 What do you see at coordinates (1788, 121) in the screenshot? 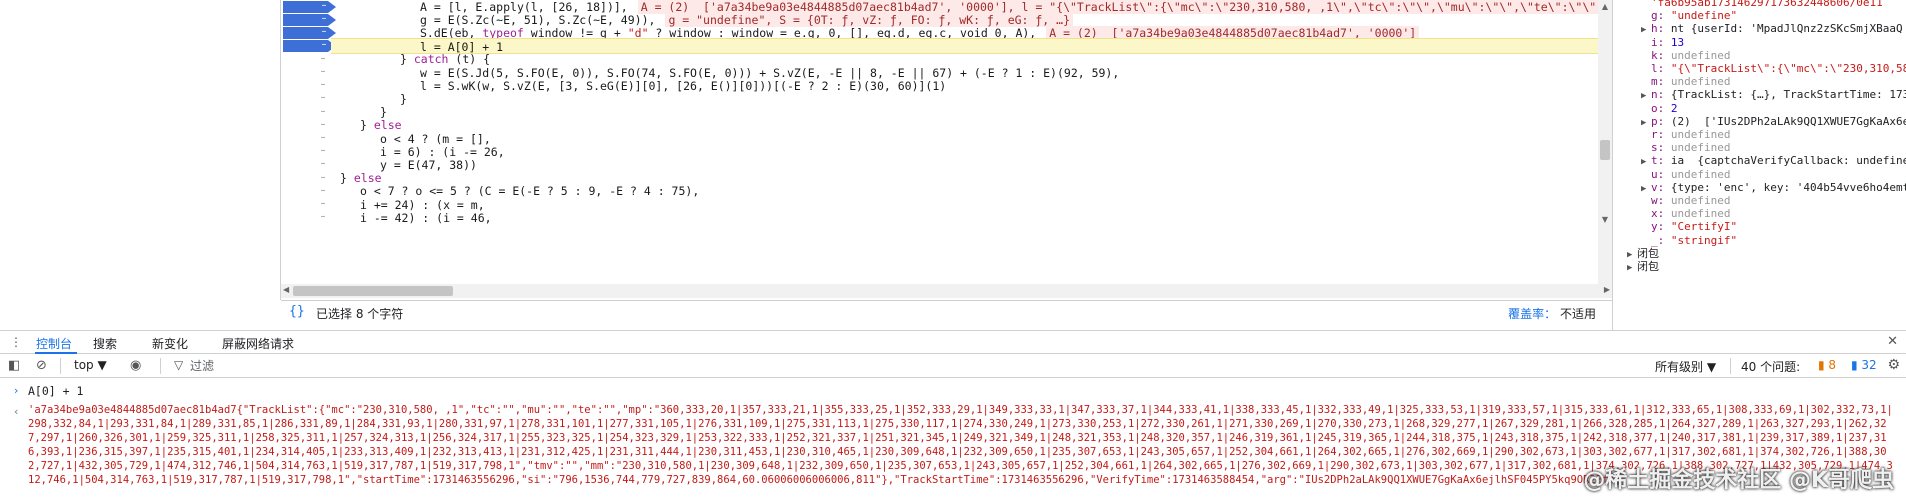
I see `scope-variable-value: (2) ['IUs2DPh2aLAk9QQ1XWUE7GgKaAx6ej` at bounding box center [1788, 121].